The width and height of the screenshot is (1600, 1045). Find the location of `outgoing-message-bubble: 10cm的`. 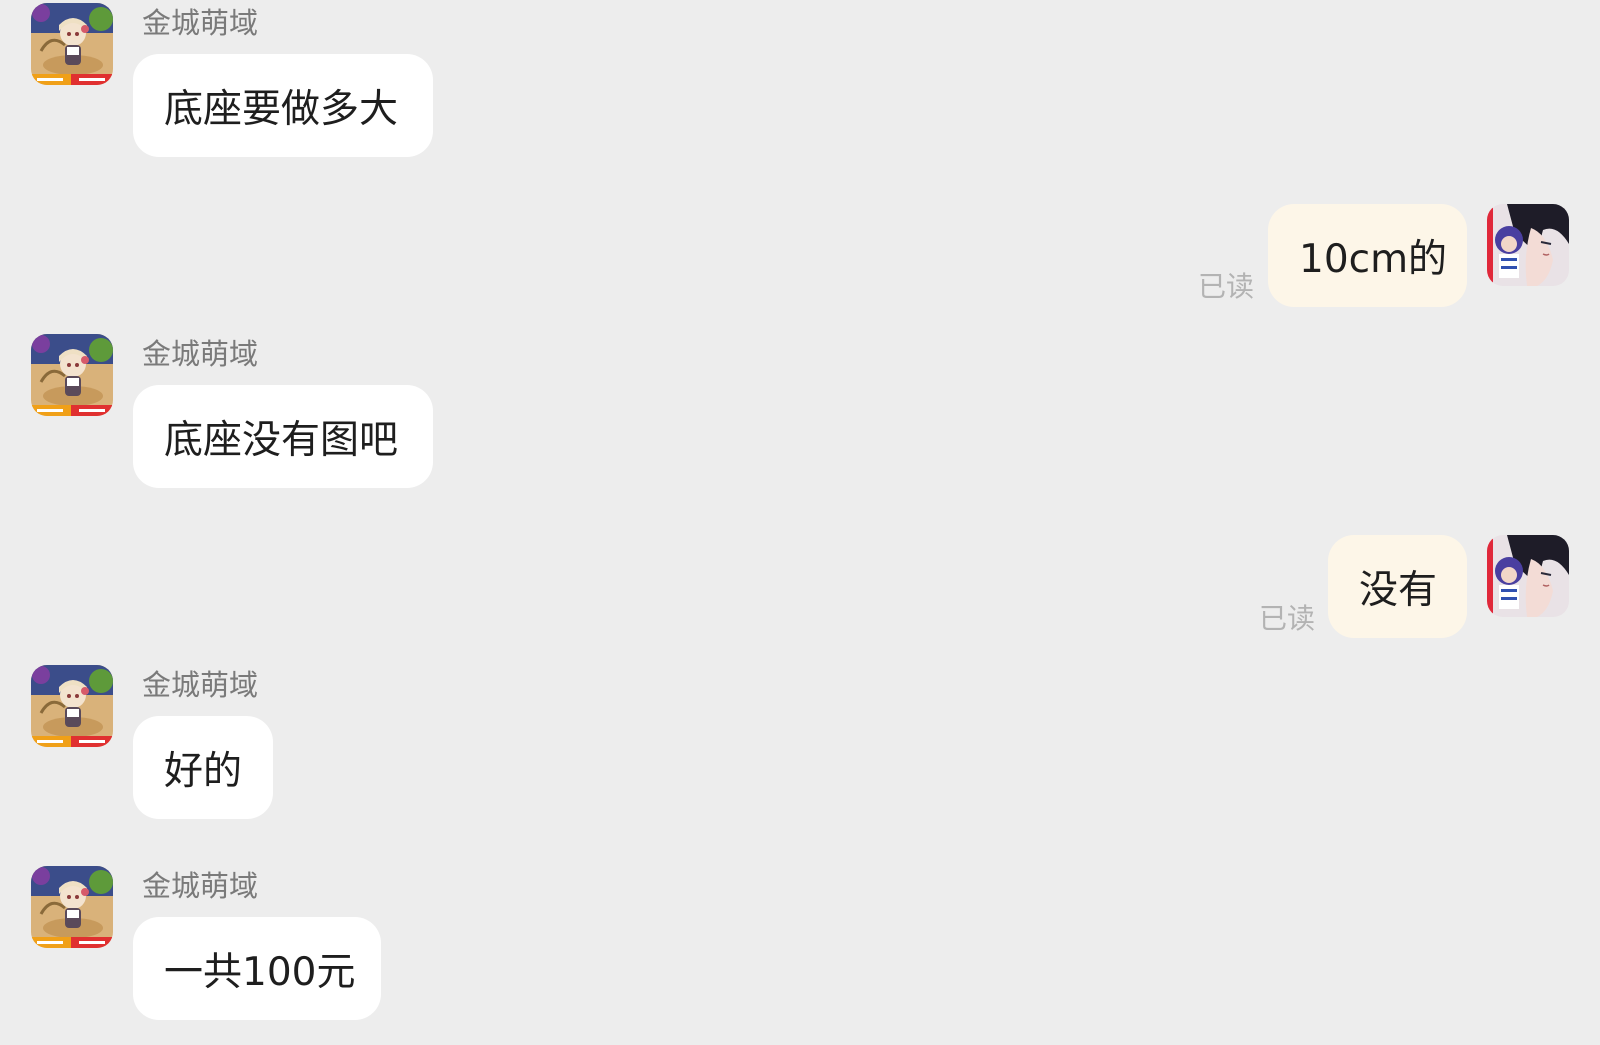

outgoing-message-bubble: 10cm的 is located at coordinates (1367, 255).